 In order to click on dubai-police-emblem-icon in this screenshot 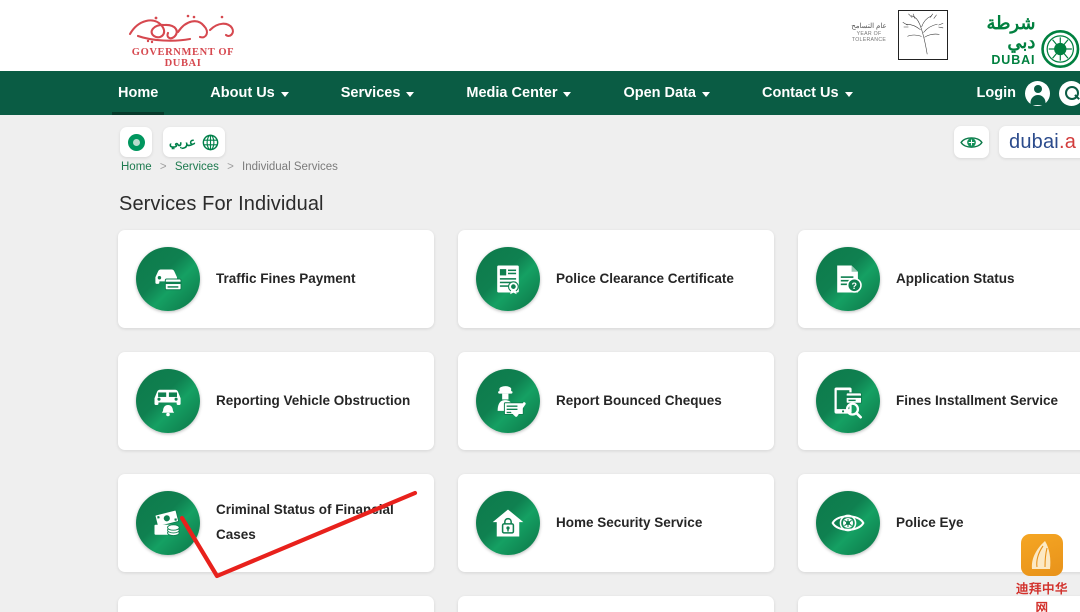, I will do `click(1060, 49)`.